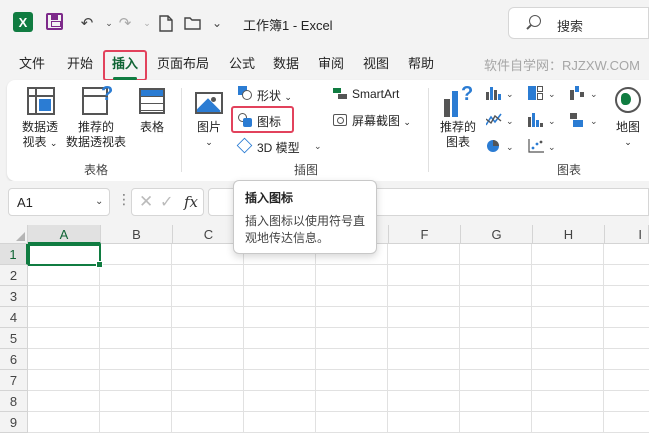 The width and height of the screenshot is (649, 433). What do you see at coordinates (552, 121) in the screenshot?
I see `statistic-chart-dropdown-icon: ⌄` at bounding box center [552, 121].